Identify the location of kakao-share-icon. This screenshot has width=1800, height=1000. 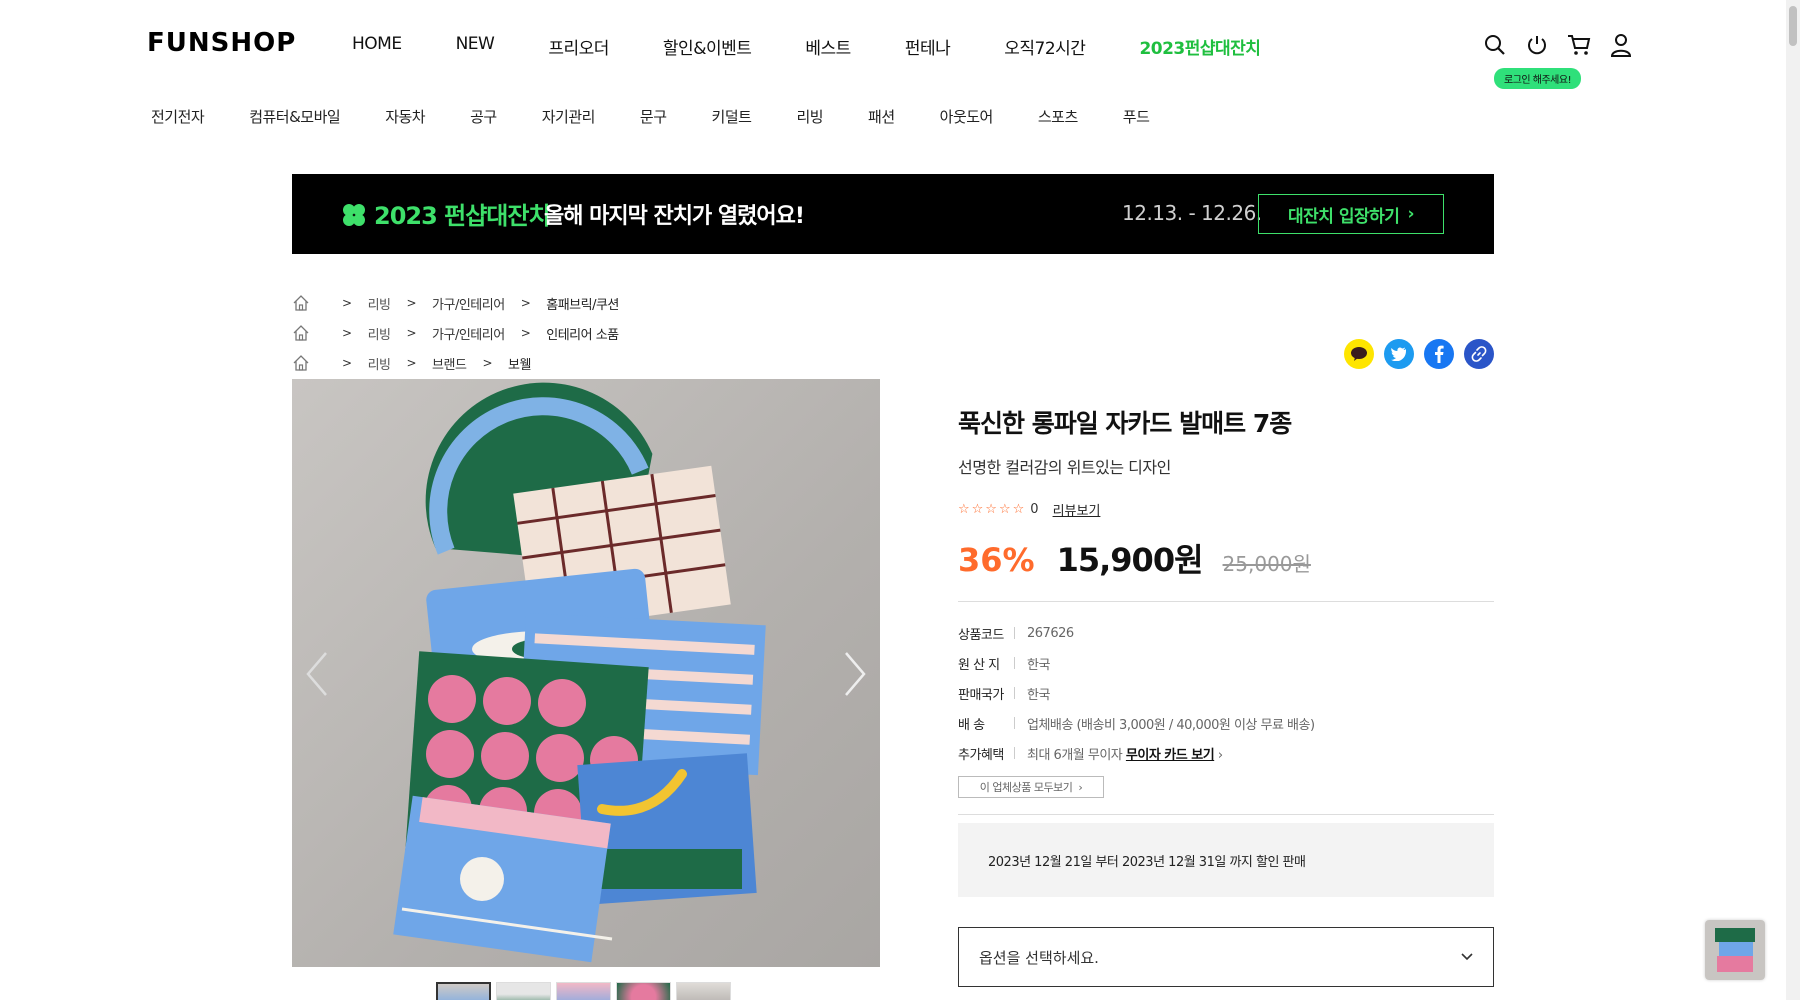
(1359, 354).